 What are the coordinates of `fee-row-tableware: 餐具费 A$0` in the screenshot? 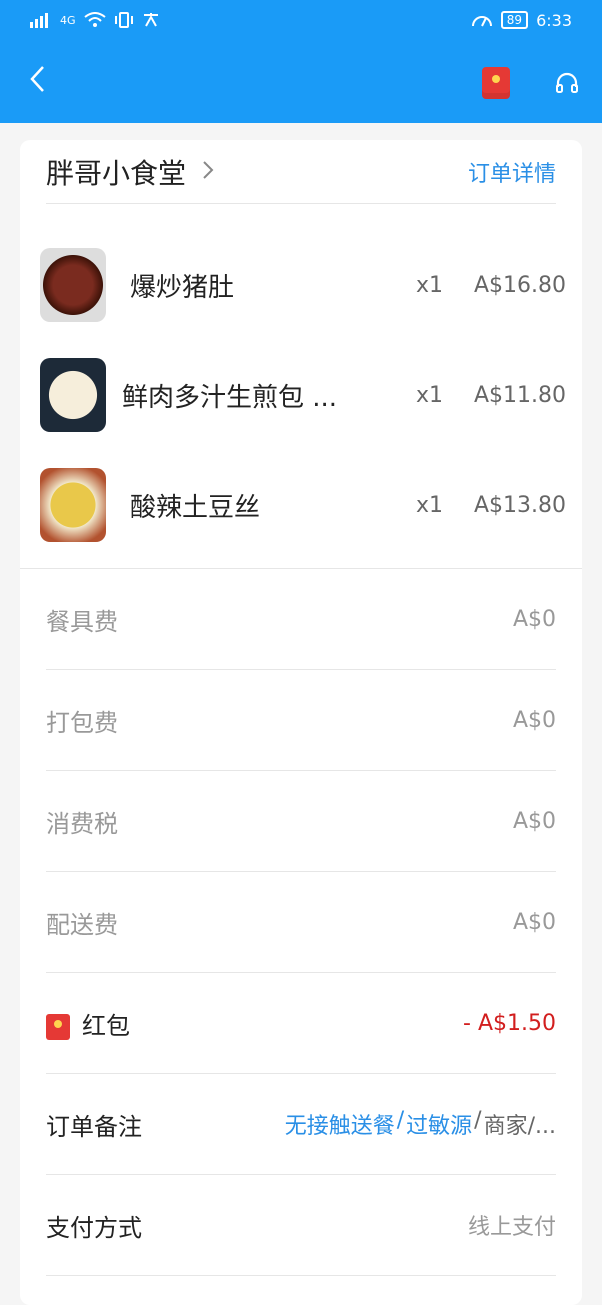 It's located at (301, 619).